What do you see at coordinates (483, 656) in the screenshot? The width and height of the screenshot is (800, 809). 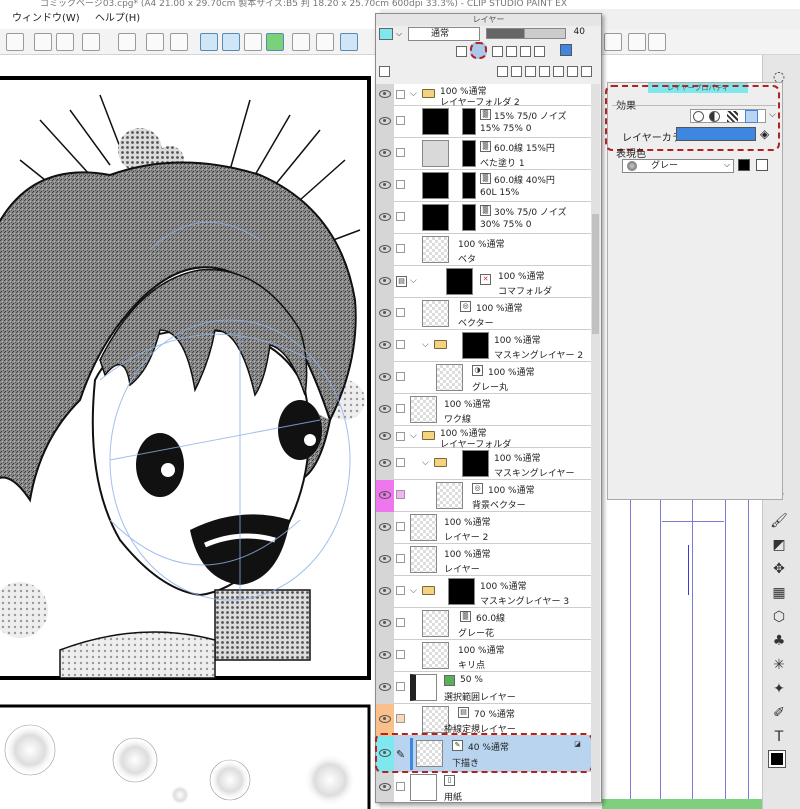 I see `layer-row: 100 %通常 キリ点` at bounding box center [483, 656].